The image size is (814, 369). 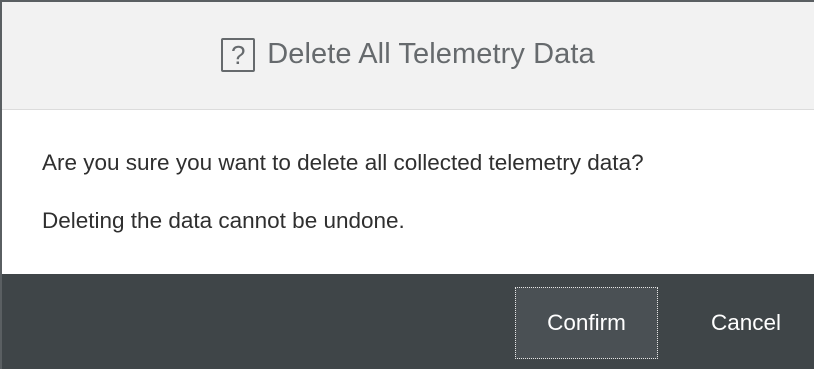 What do you see at coordinates (431, 54) in the screenshot?
I see `dialog-title: Delete All Telemetry Data` at bounding box center [431, 54].